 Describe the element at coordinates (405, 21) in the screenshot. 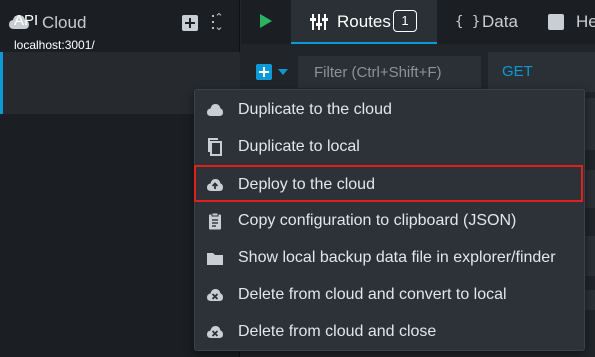

I see `routes-count-badge: 1` at that location.